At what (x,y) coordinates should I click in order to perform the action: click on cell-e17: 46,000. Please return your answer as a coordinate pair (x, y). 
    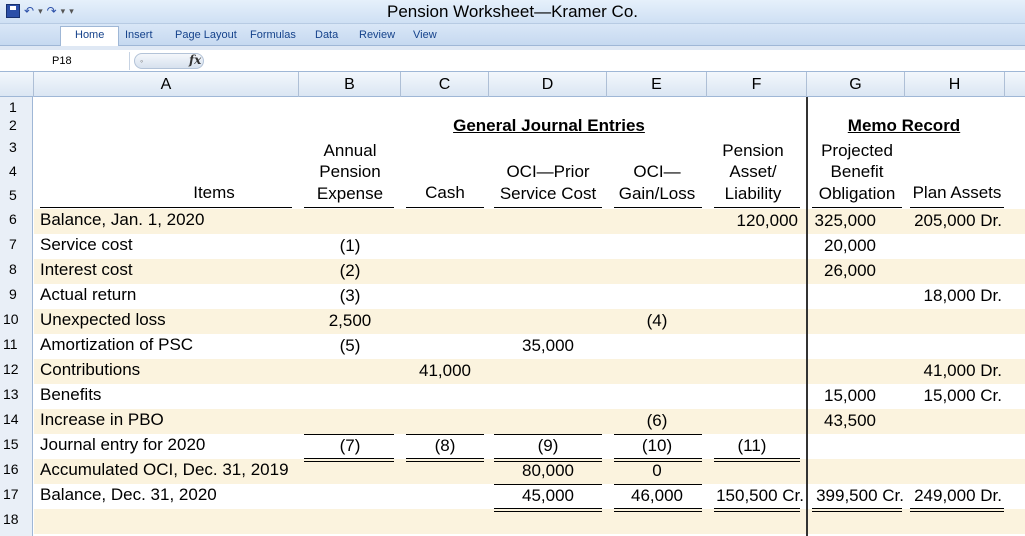
    Looking at the image, I should click on (657, 496).